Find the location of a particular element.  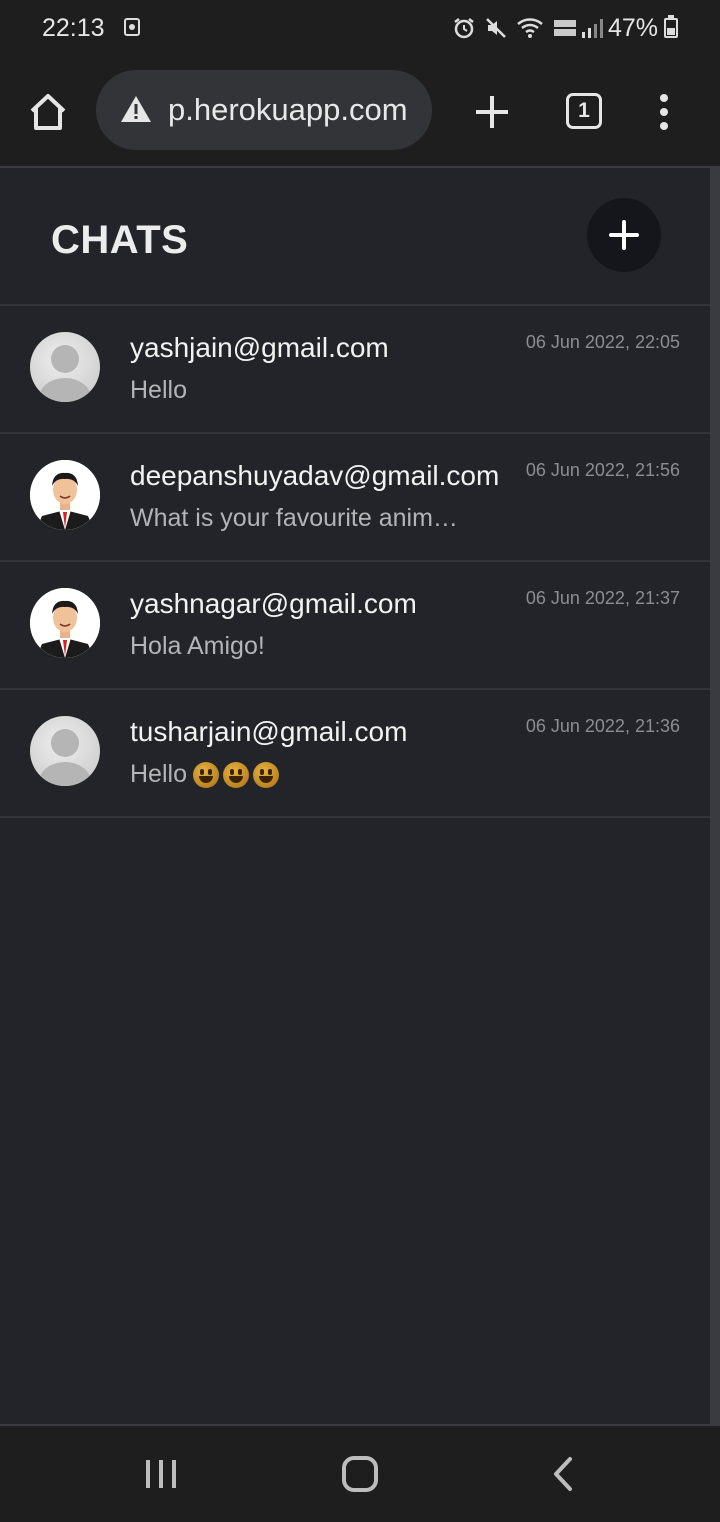

chat-contact-name: yashjain@gmail.com is located at coordinates (259, 347).